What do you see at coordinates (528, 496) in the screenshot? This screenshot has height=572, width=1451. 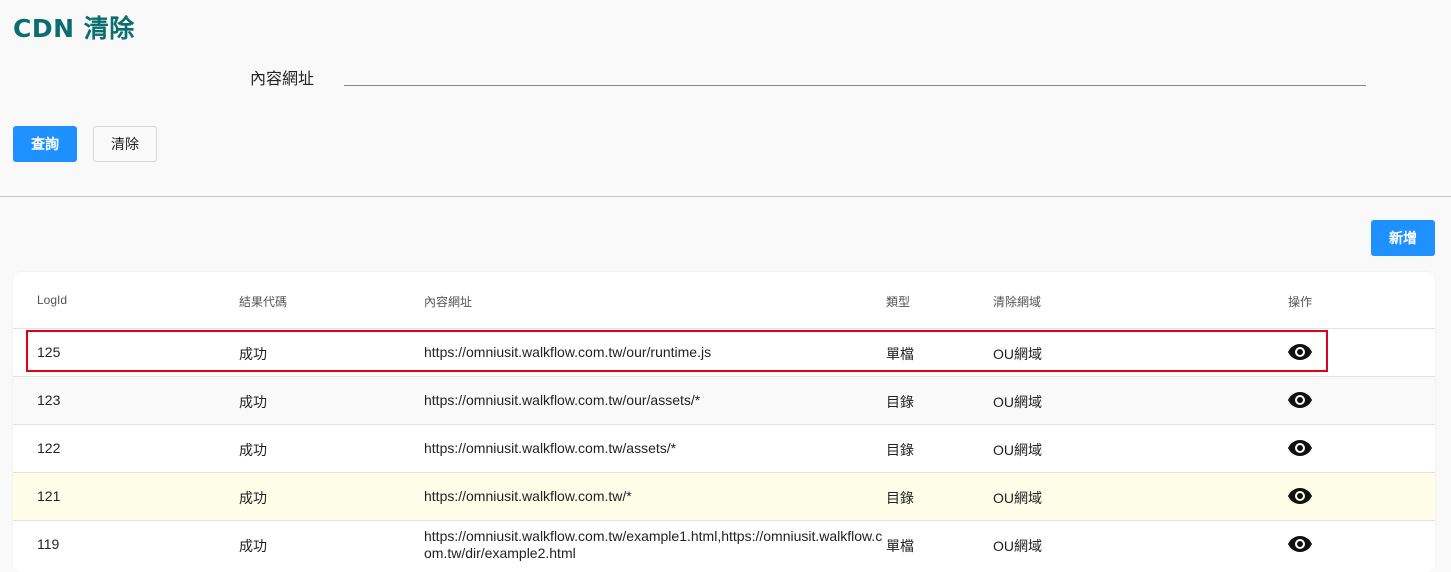 I see `cell-url: https://omniusit.walkflow.com.tw/*` at bounding box center [528, 496].